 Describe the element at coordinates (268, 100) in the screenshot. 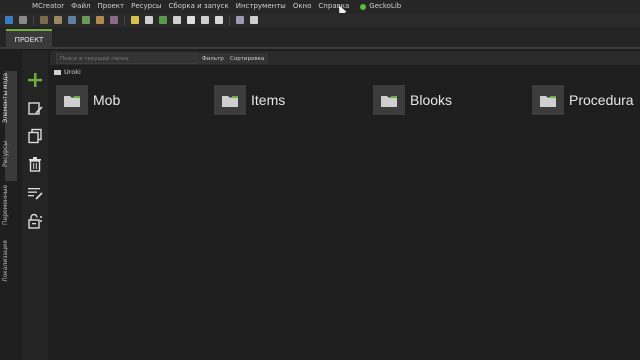

I see `folder-label: Items` at that location.